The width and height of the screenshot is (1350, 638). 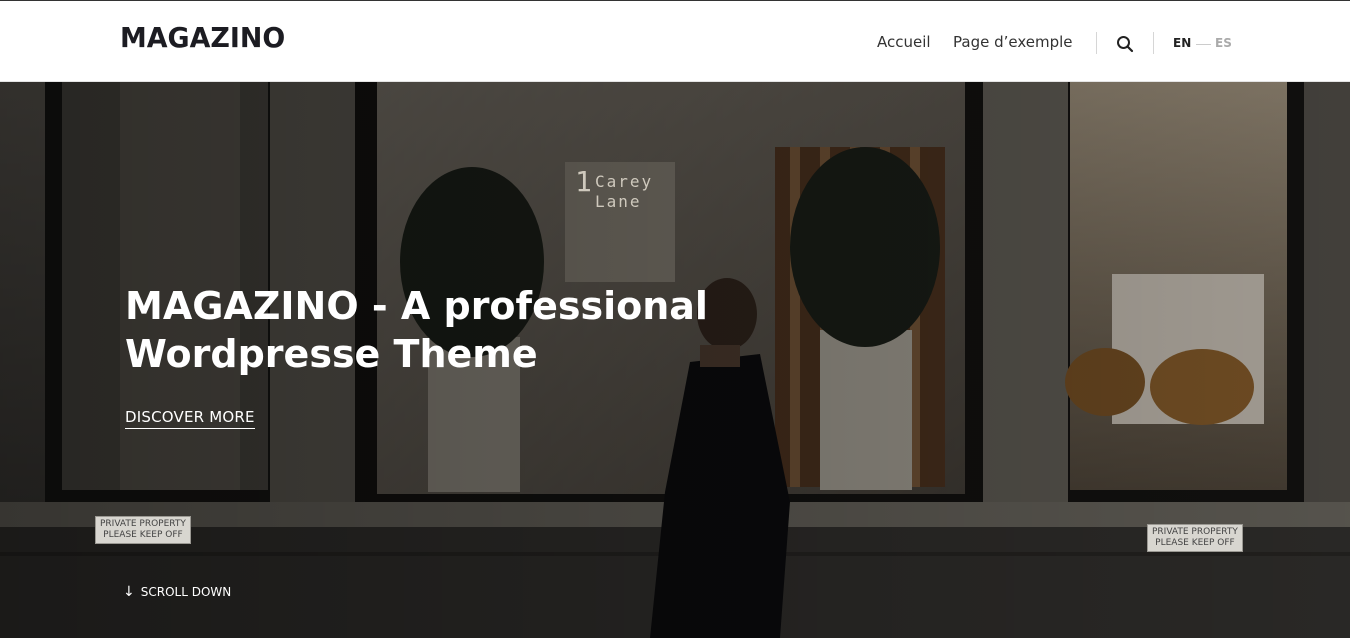 What do you see at coordinates (129, 592) in the screenshot?
I see `arrow-down-icon: ↓` at bounding box center [129, 592].